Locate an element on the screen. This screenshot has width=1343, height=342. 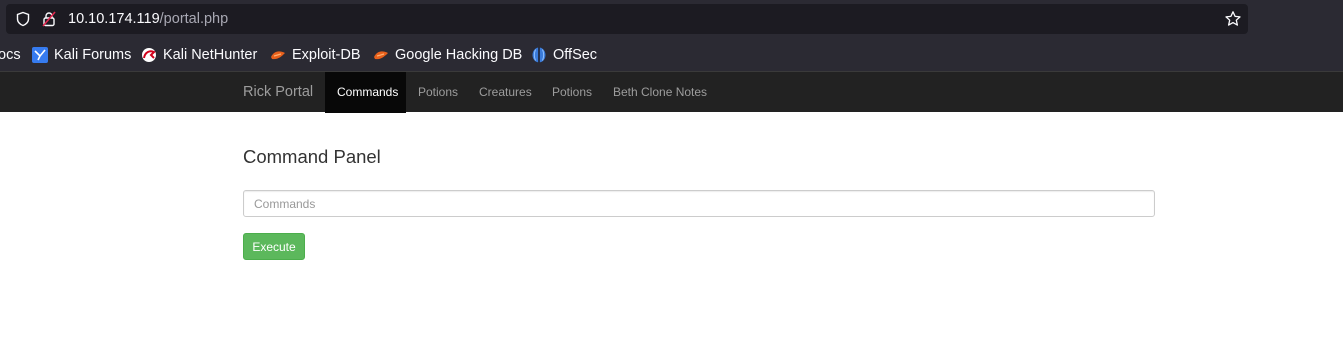
bookmark-kali-forums: Kali Forums is located at coordinates (81, 55).